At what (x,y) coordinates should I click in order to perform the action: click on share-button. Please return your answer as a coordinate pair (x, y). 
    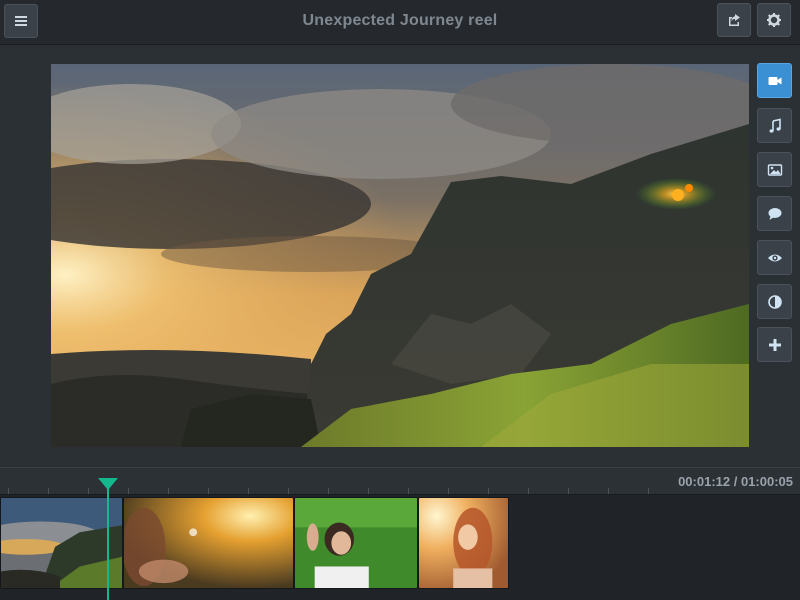
    Looking at the image, I should click on (734, 20).